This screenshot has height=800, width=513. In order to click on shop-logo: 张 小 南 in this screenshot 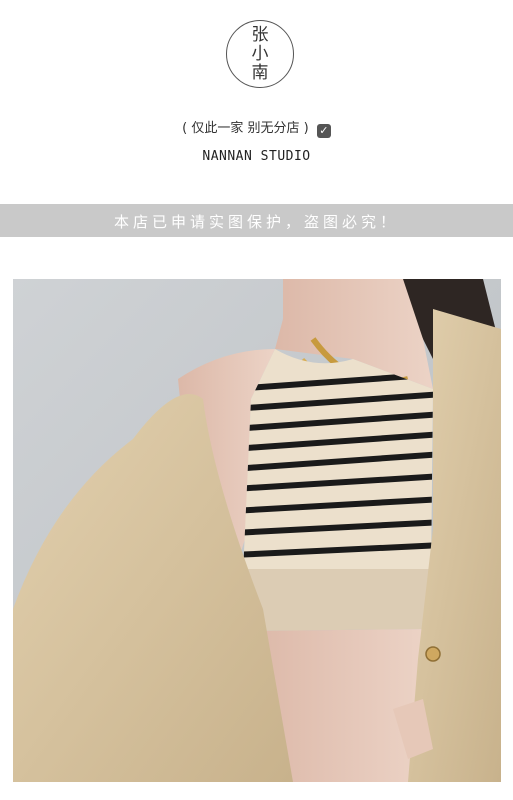, I will do `click(260, 54)`.